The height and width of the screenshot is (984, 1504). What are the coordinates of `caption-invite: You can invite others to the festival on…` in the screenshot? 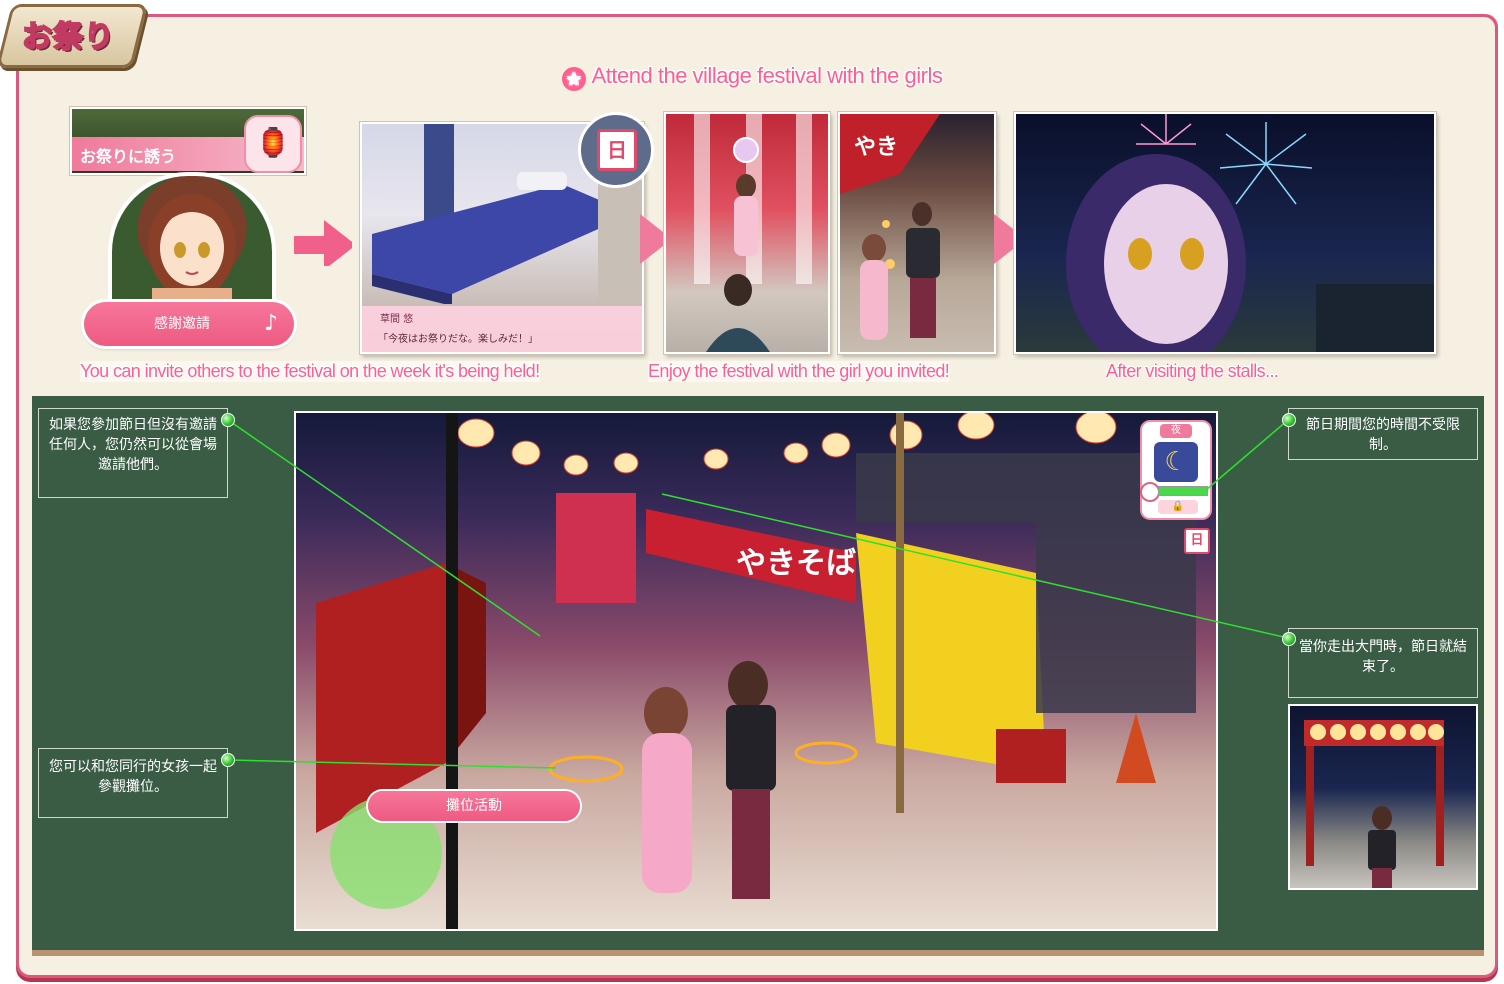 It's located at (310, 371).